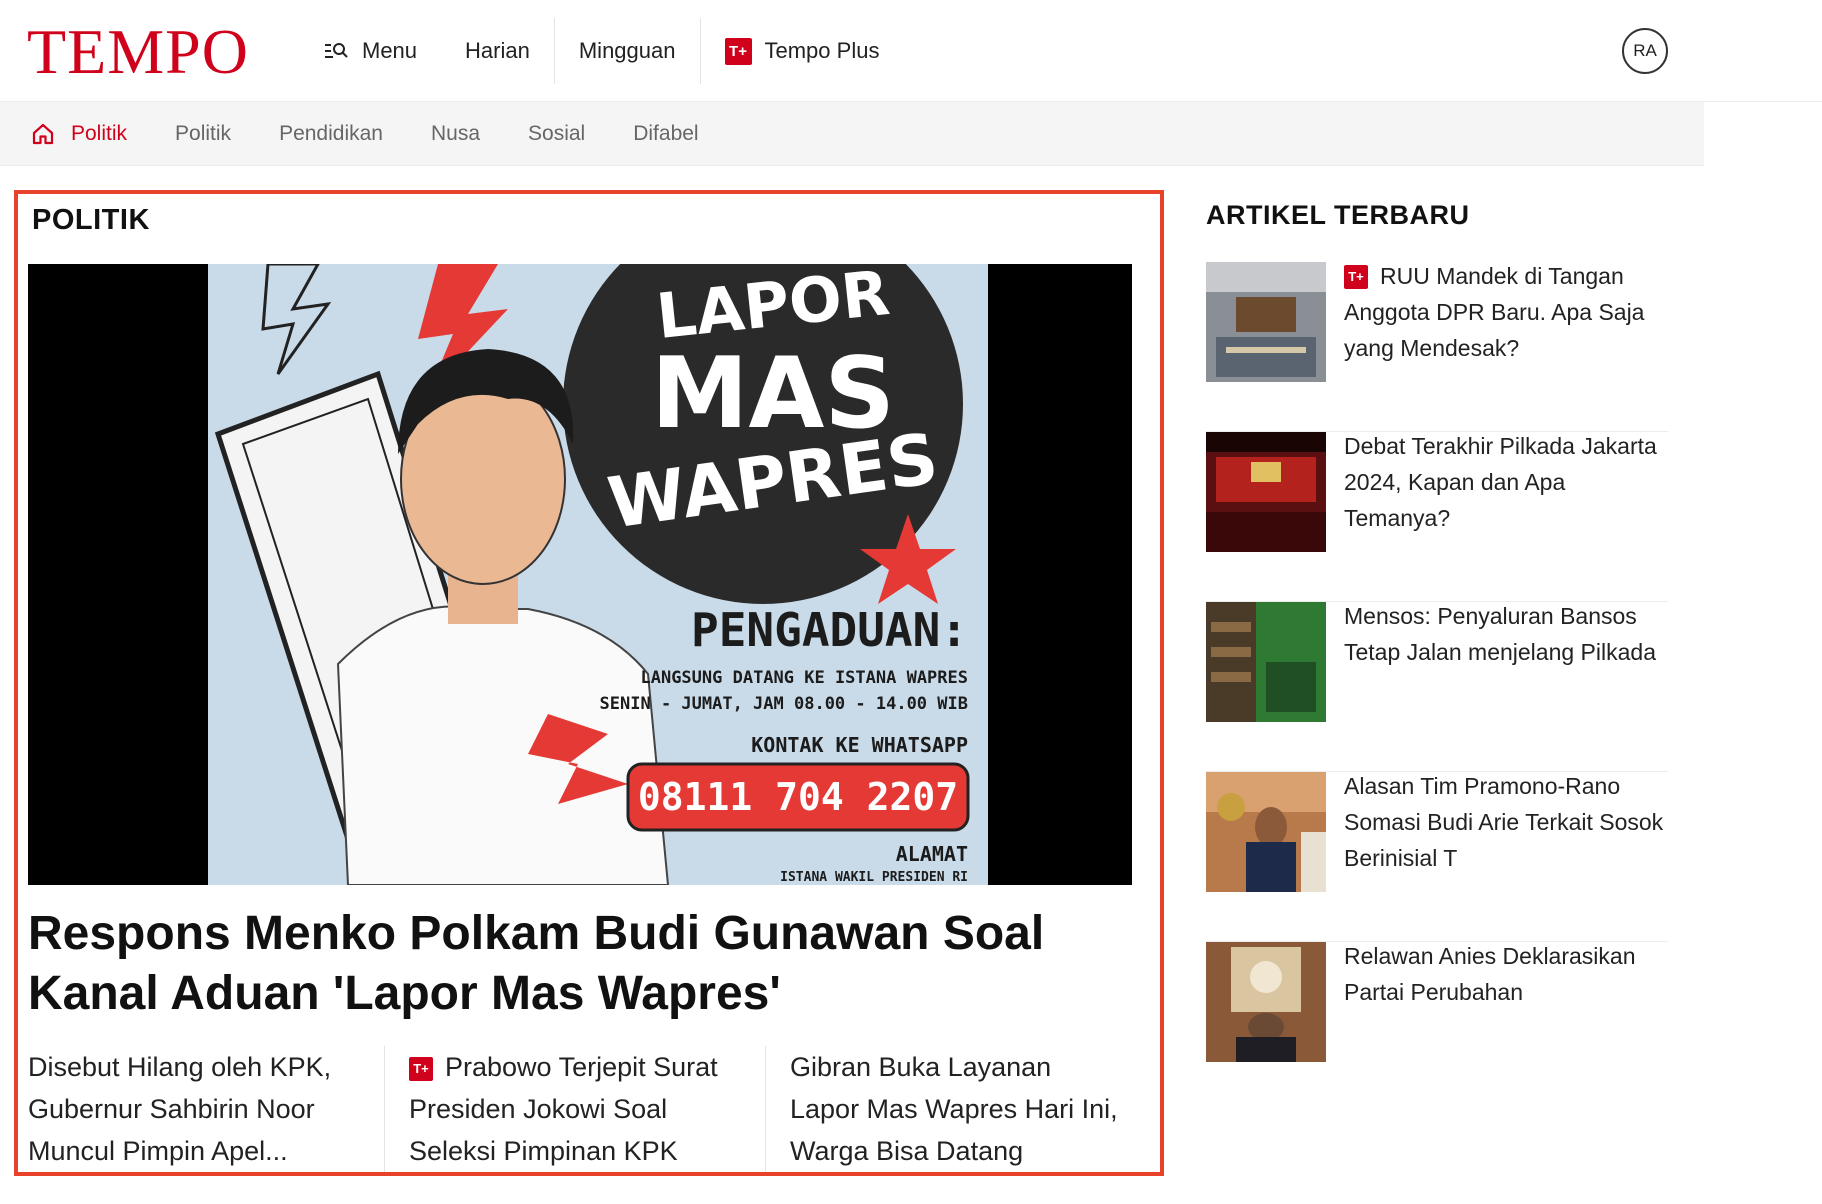 This screenshot has height=1204, width=1822. What do you see at coordinates (874, 877) in the screenshot?
I see `poster-address-sub: ISTANA WAKIL PRESIDEN RI` at bounding box center [874, 877].